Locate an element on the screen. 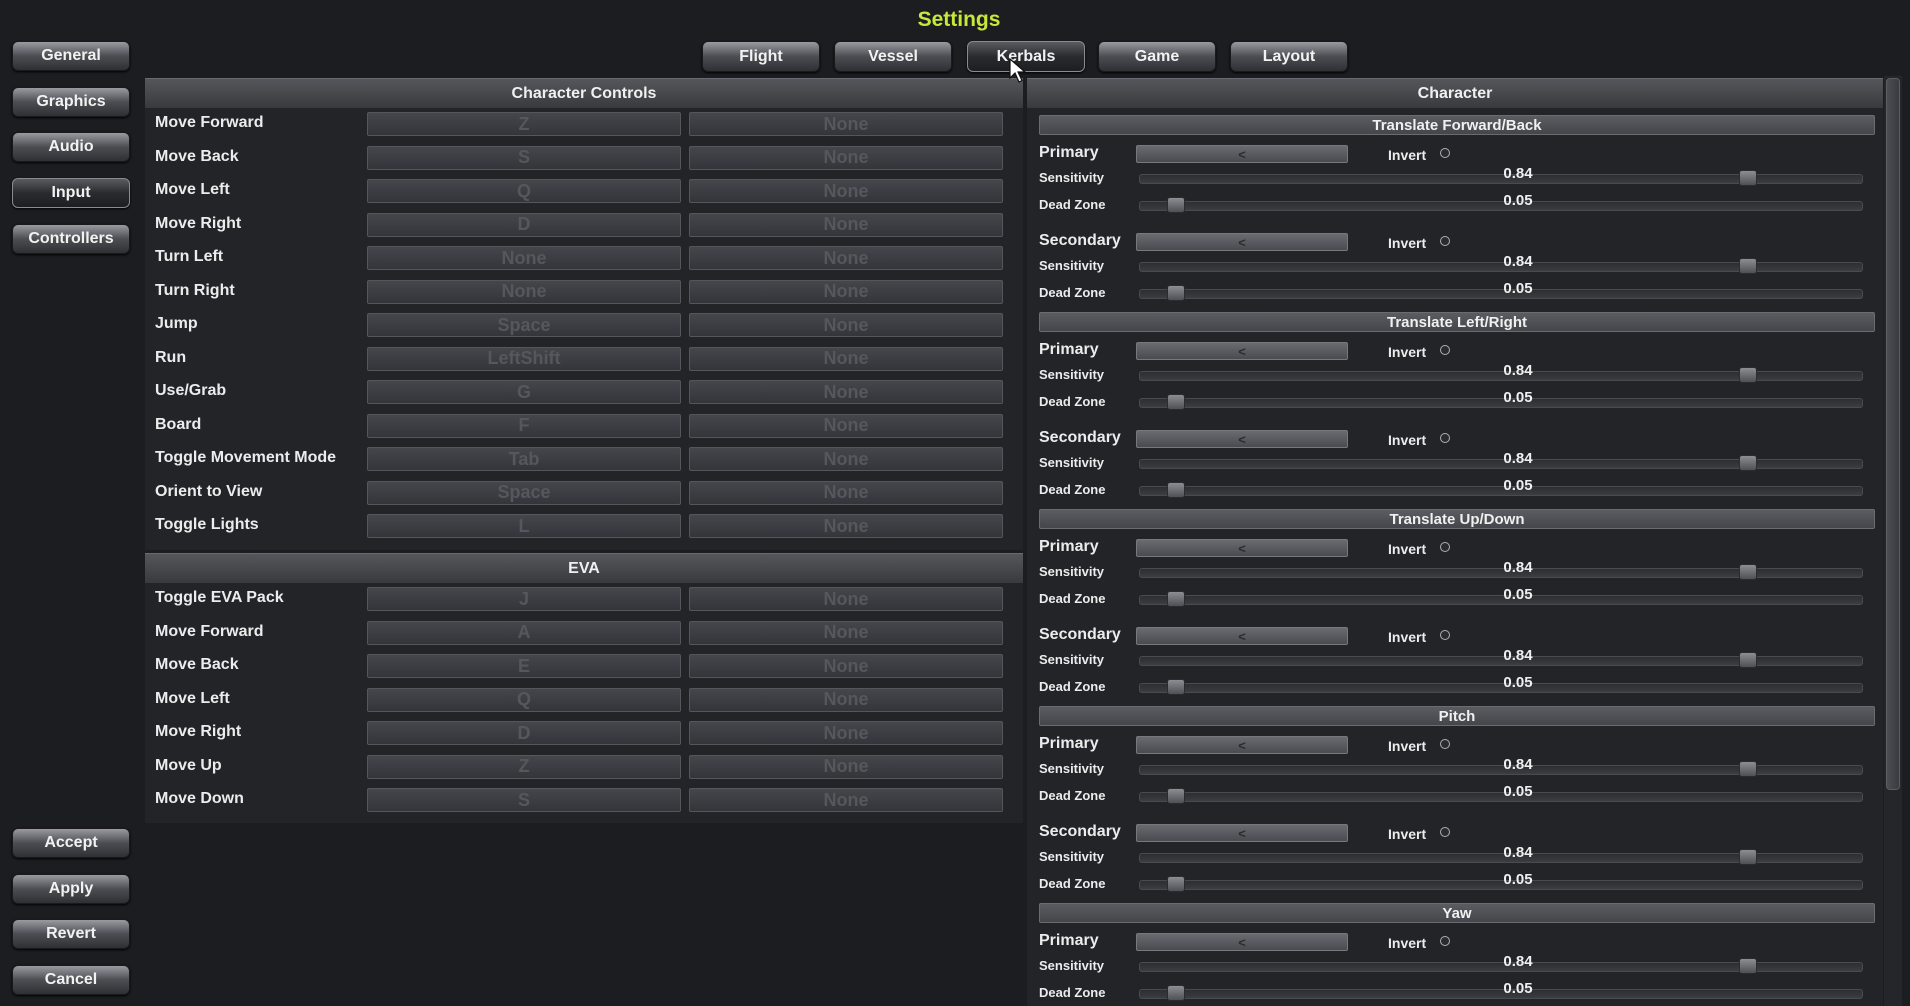  tab-flight: Flight is located at coordinates (761, 56).